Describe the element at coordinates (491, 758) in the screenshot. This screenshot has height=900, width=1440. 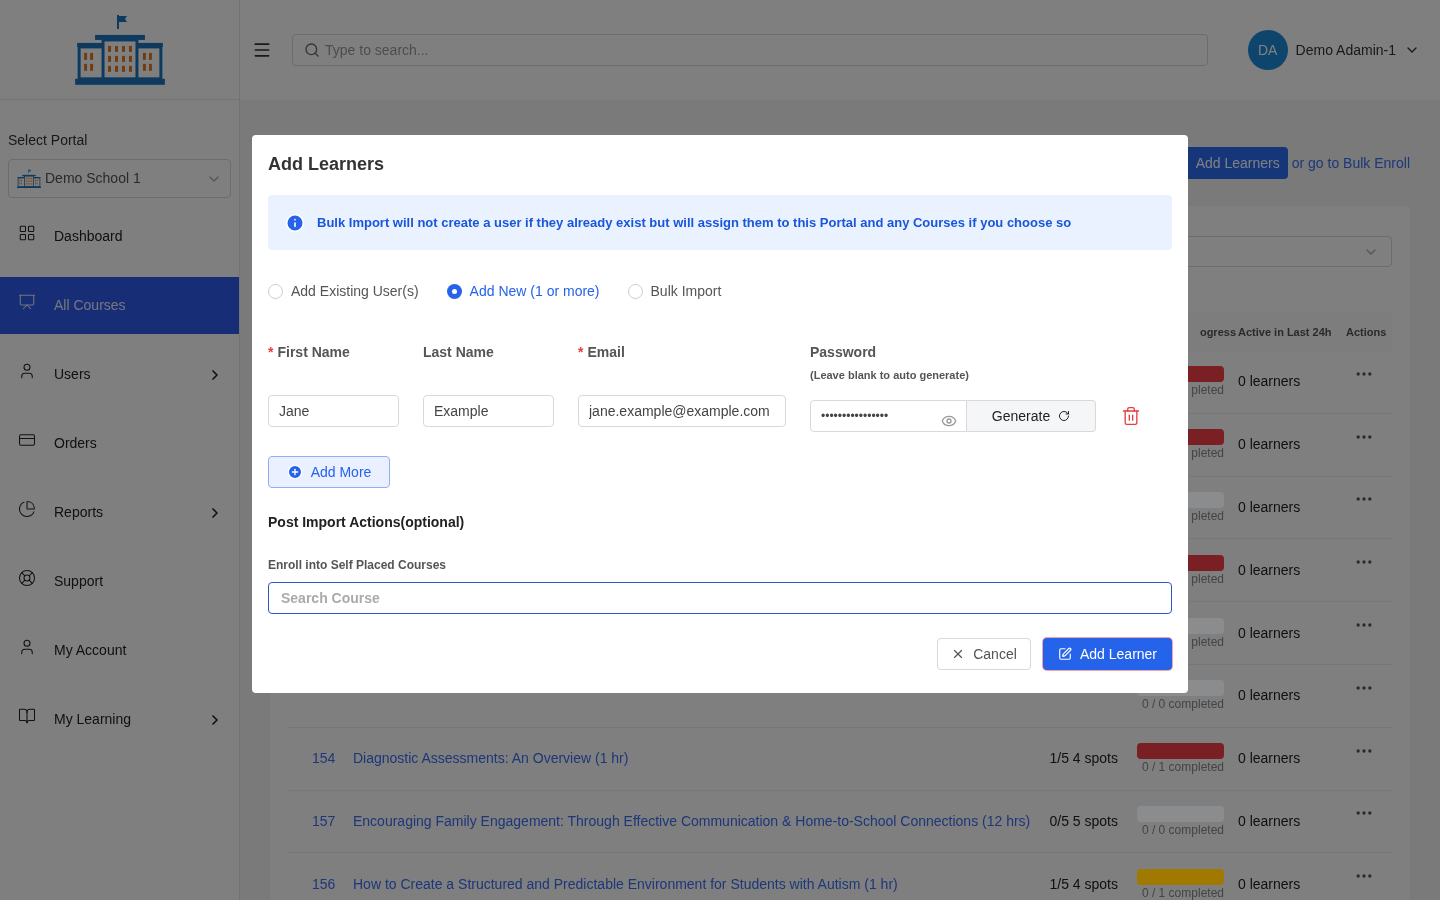
I see `course-title: Diagnostic Assessments: An Overview (1 hr)` at that location.